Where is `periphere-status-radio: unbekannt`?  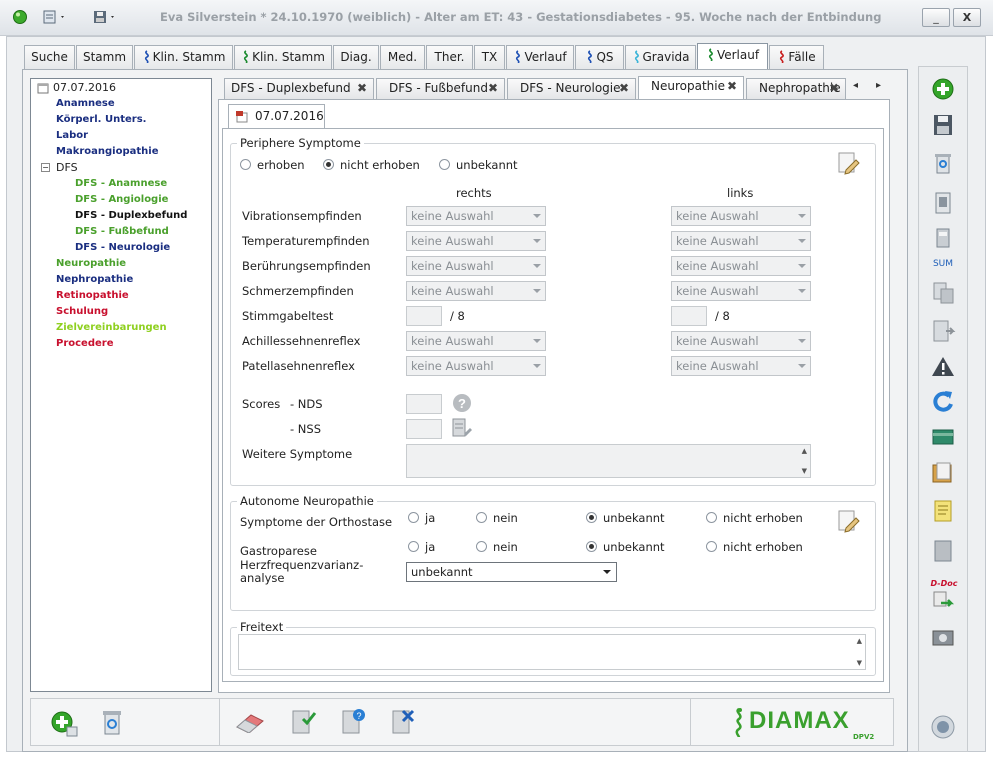
periphere-status-radio: unbekannt is located at coordinates (478, 165).